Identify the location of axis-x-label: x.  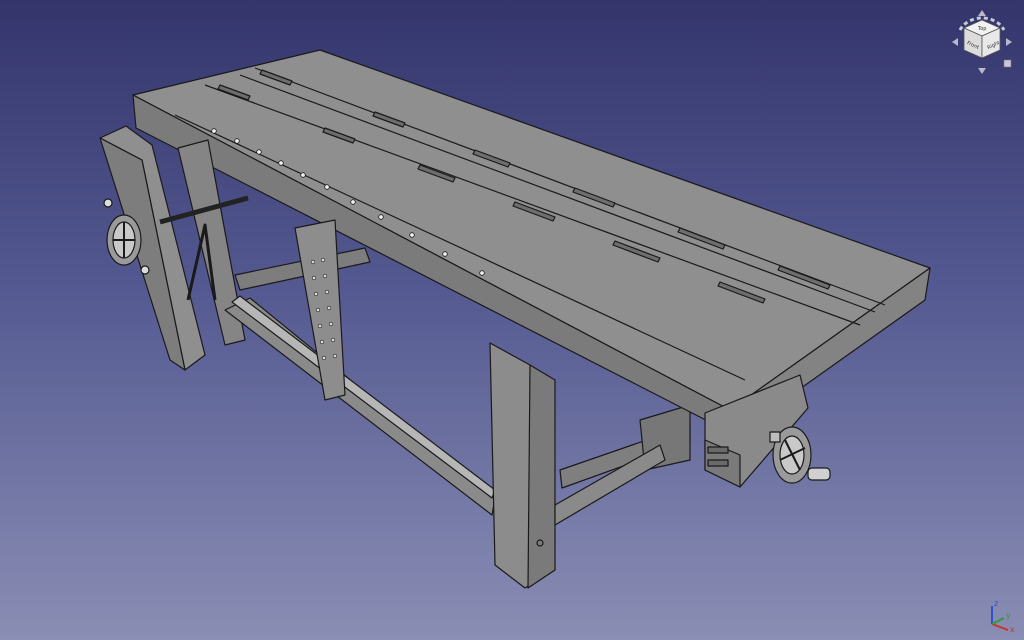
(1012, 629).